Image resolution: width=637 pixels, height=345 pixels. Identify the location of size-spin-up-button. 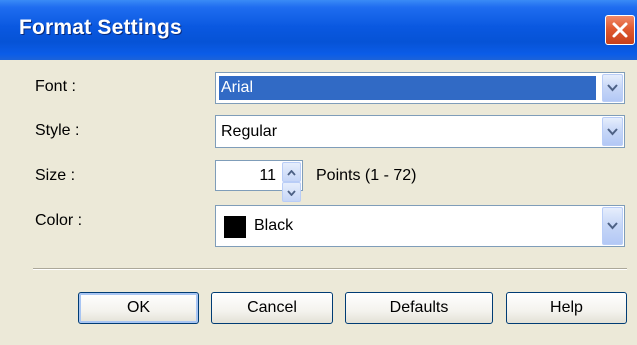
(291, 172).